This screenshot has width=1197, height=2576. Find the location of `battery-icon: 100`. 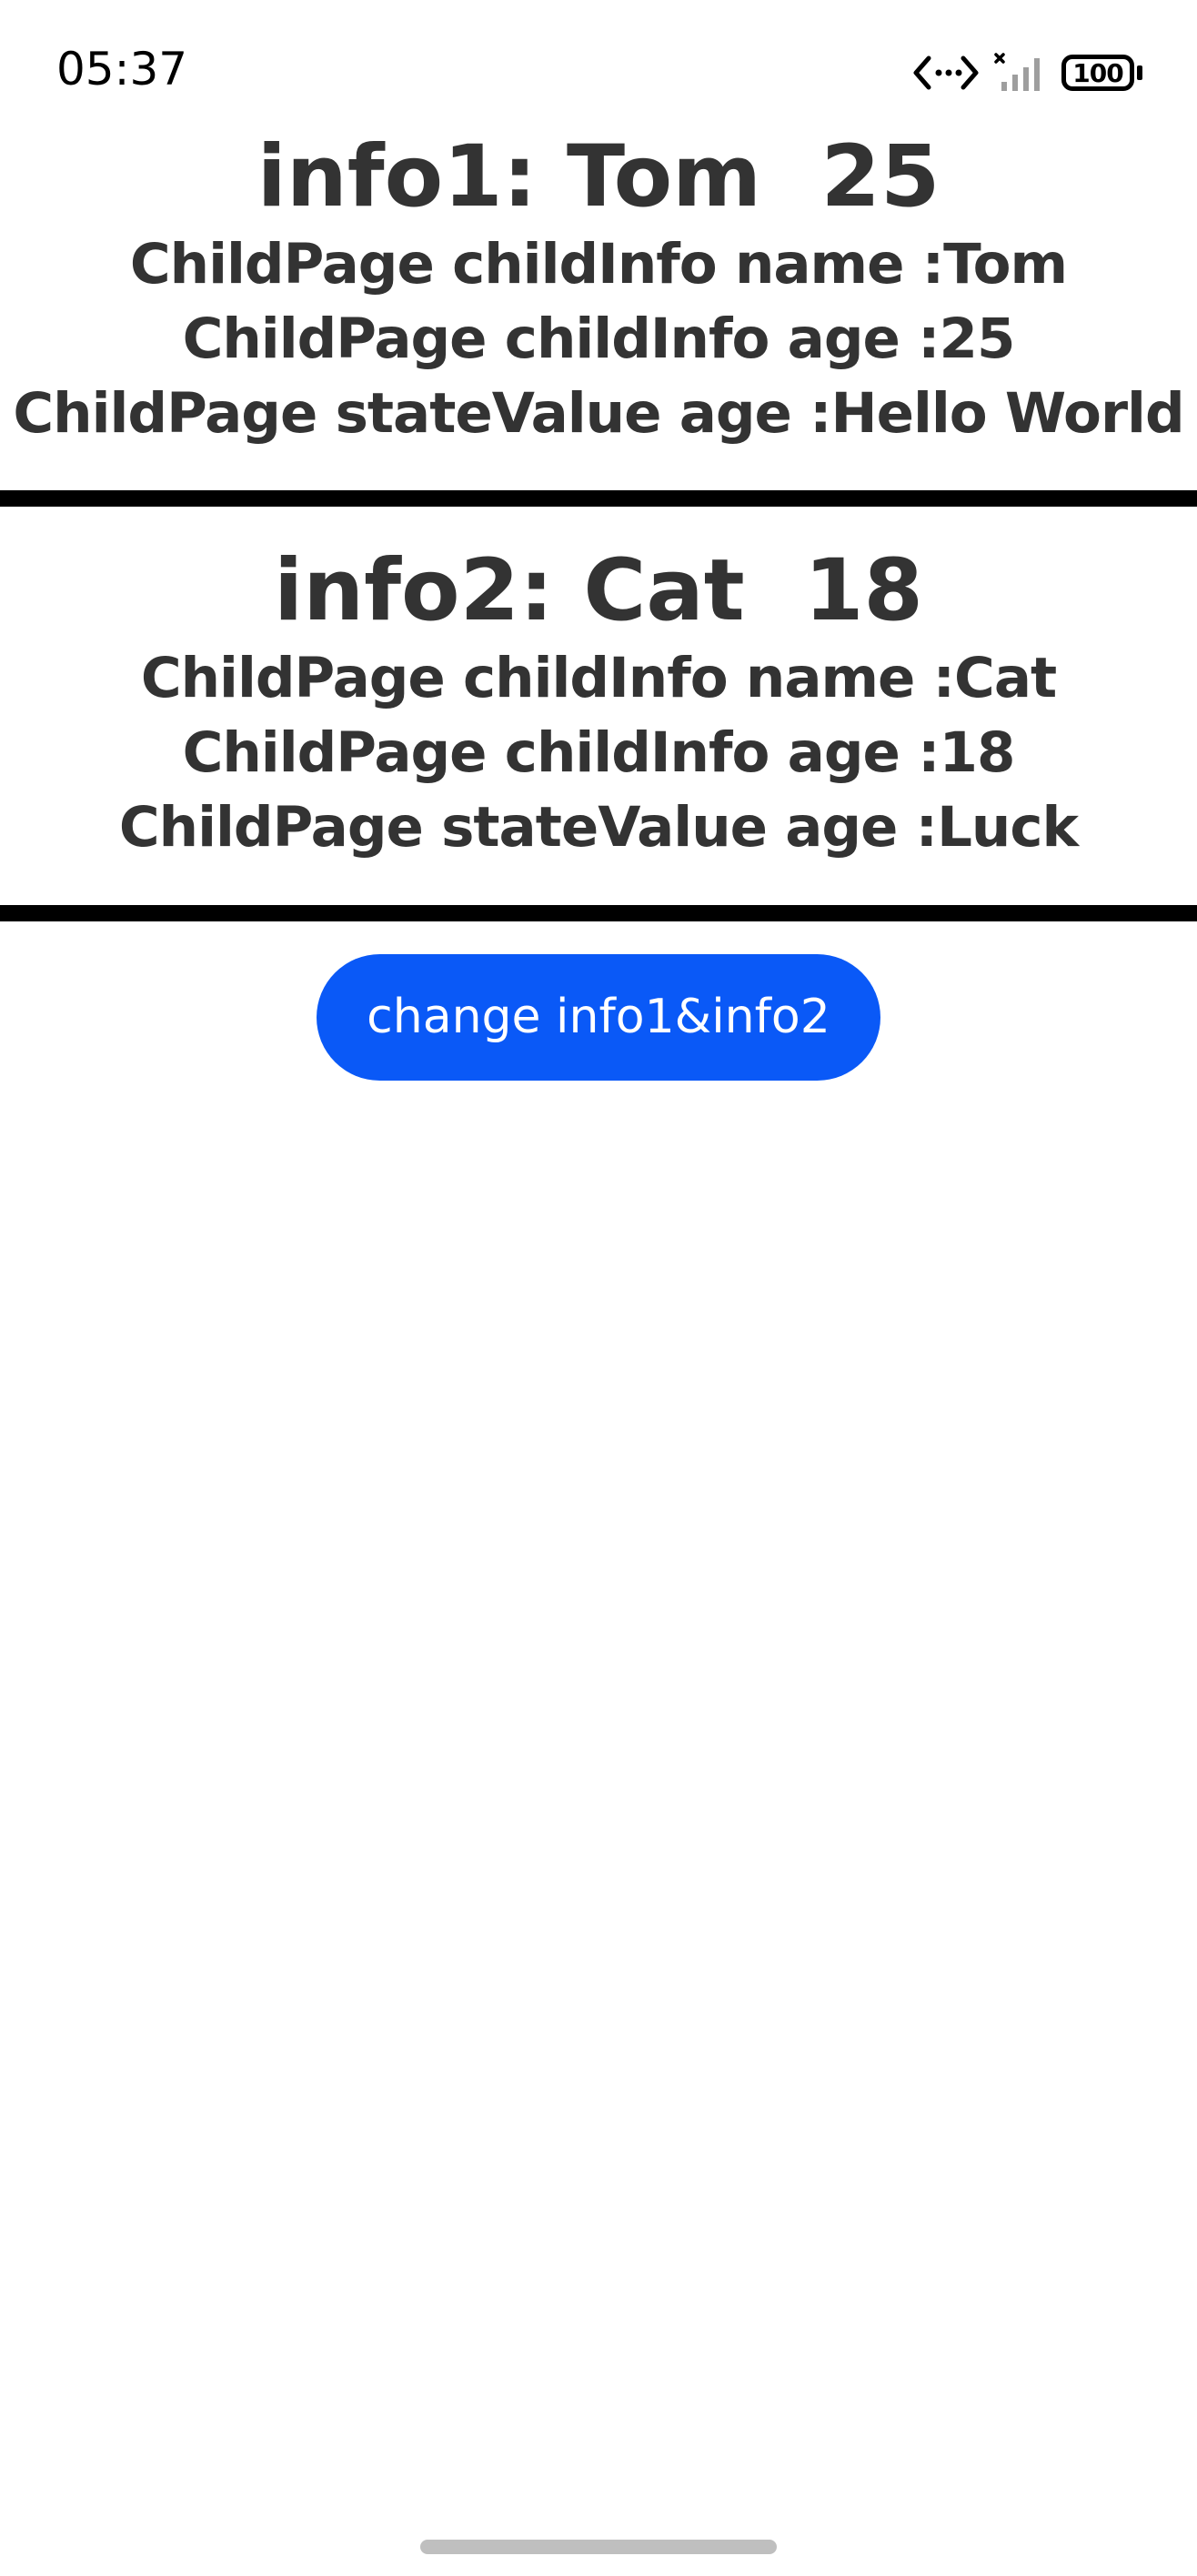

battery-icon: 100 is located at coordinates (1101, 73).